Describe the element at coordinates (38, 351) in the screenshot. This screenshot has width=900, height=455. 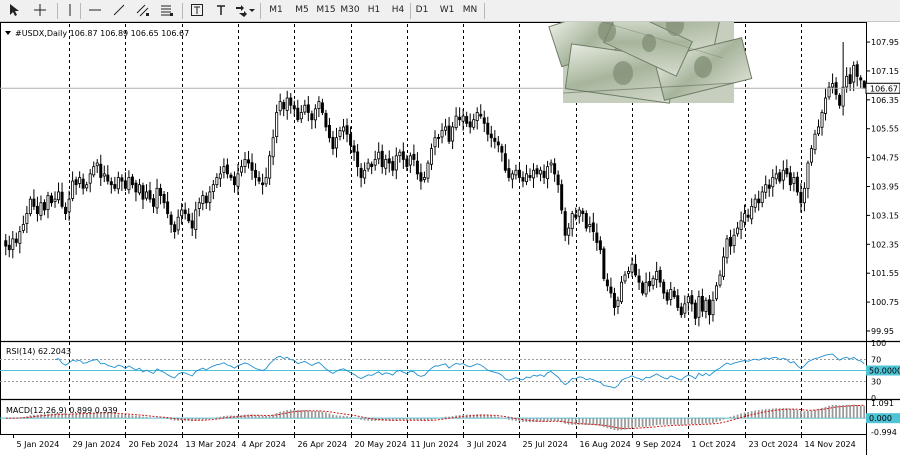
I see `rsi-pane-label: RSI(14) 62.2043` at that location.